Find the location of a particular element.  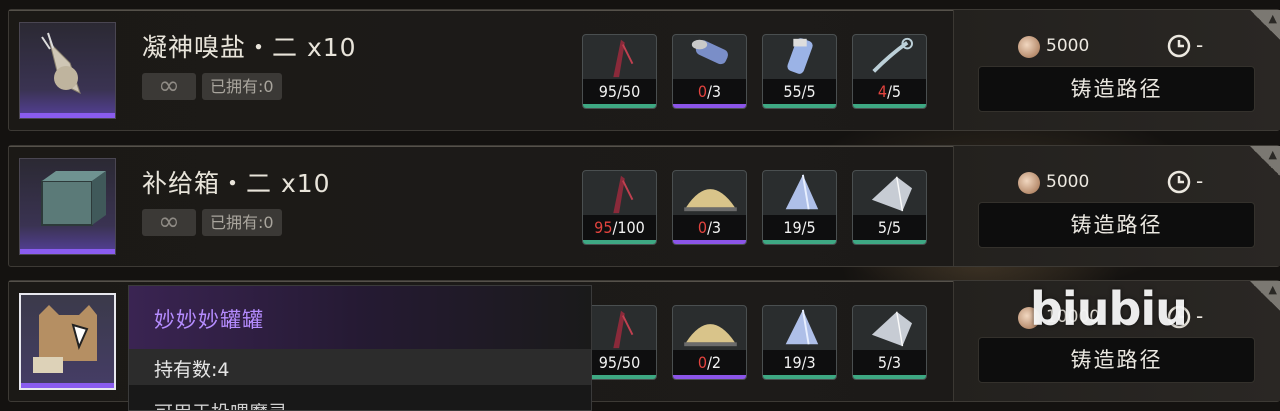

material-slot: 5/3 is located at coordinates (889, 342).